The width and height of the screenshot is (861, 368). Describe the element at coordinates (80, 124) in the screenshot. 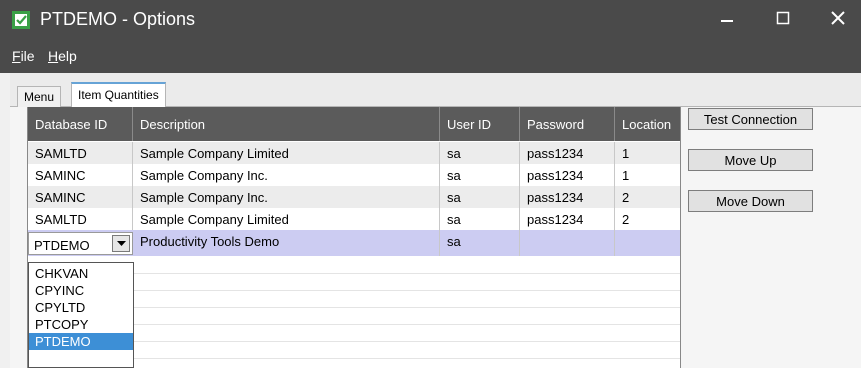

I see `col-database-id: Database ID` at that location.